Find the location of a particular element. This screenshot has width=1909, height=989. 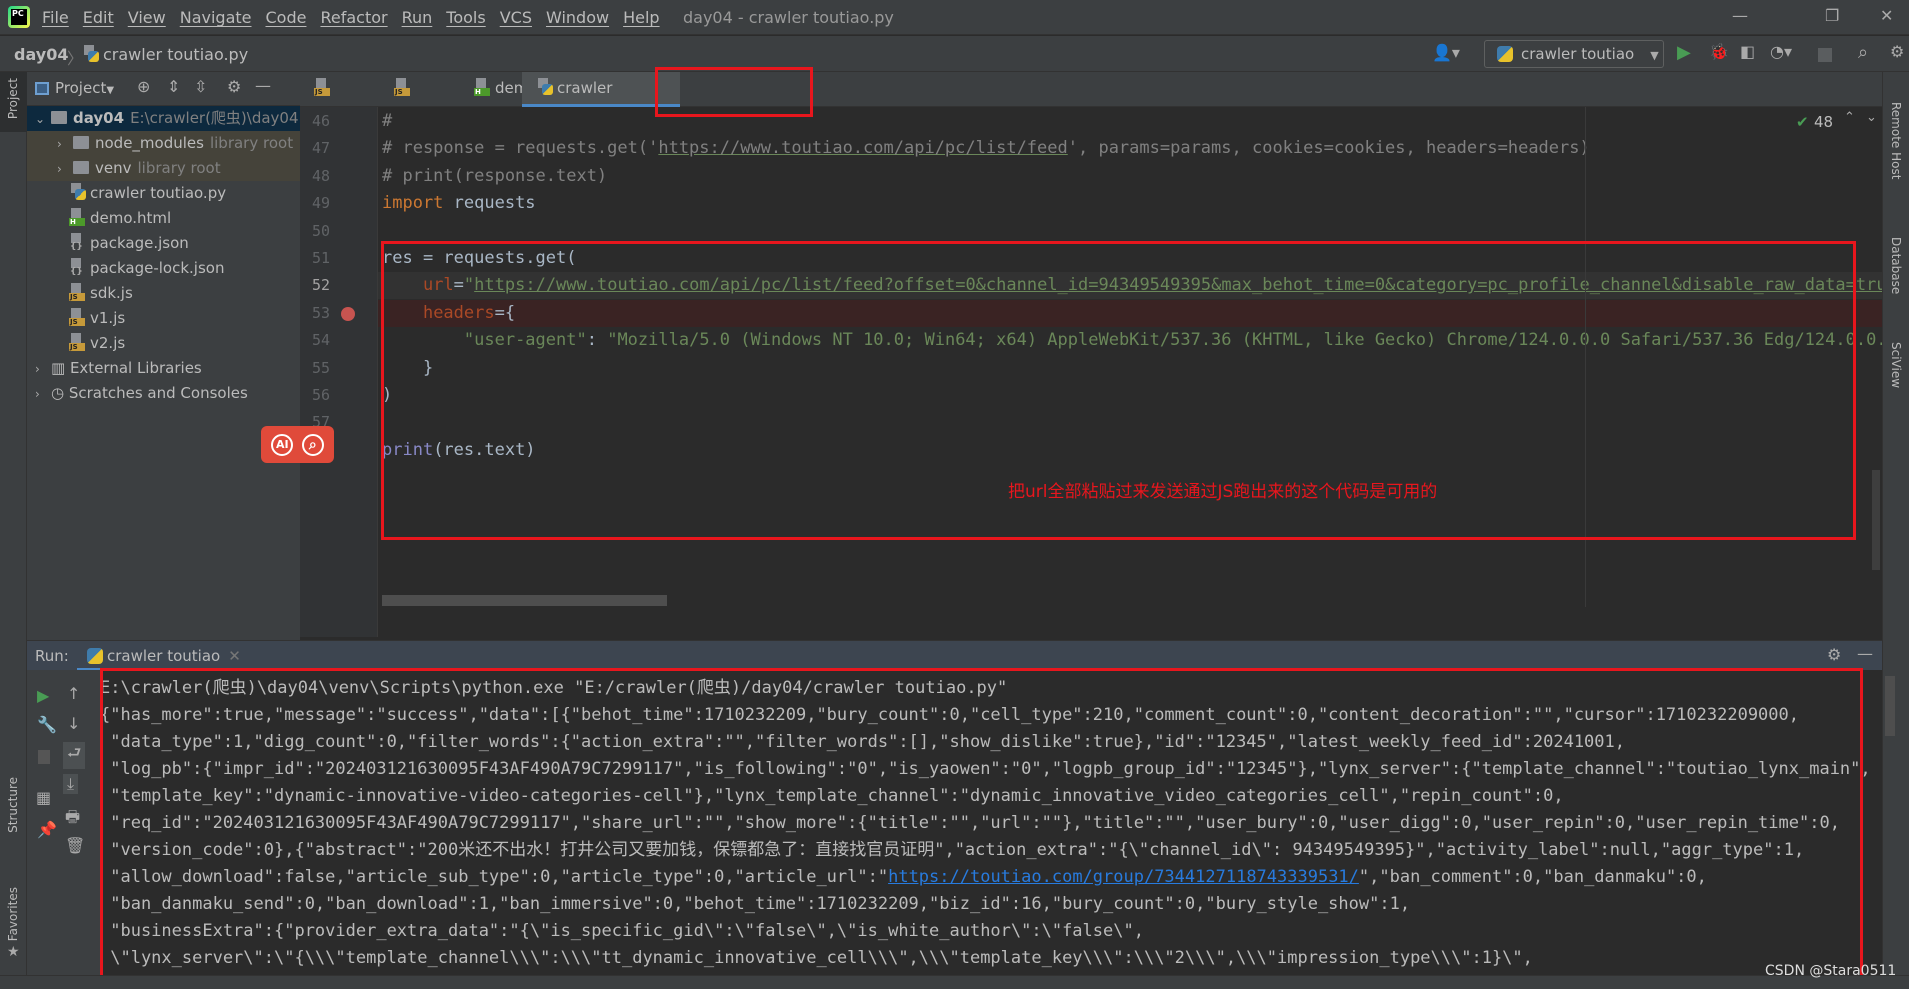

tree-item-label: v2.js is located at coordinates (108, 343).